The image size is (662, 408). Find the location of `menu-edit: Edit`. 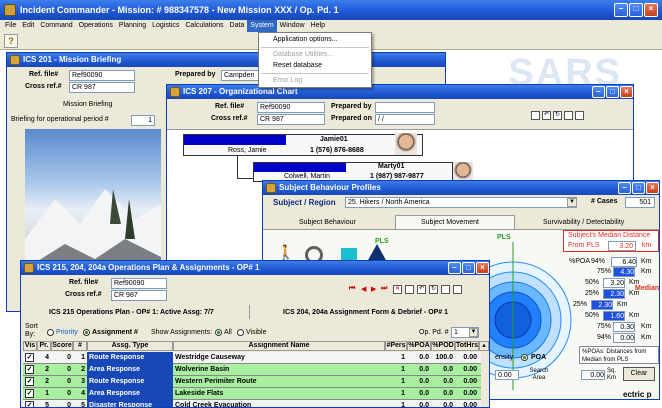

menu-edit: Edit is located at coordinates (28, 26).